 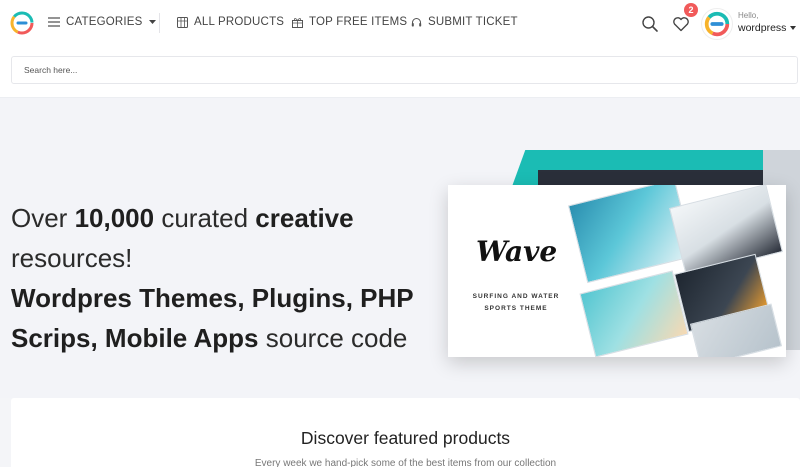 What do you see at coordinates (304, 218) in the screenshot?
I see `hero-text-creative: creative` at bounding box center [304, 218].